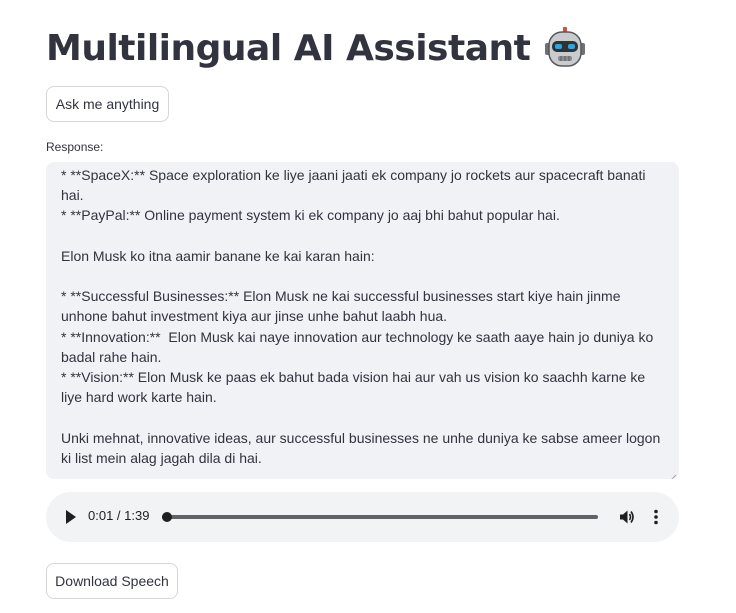  What do you see at coordinates (107, 104) in the screenshot?
I see `ask-me-anything-button: Ask me anything` at bounding box center [107, 104].